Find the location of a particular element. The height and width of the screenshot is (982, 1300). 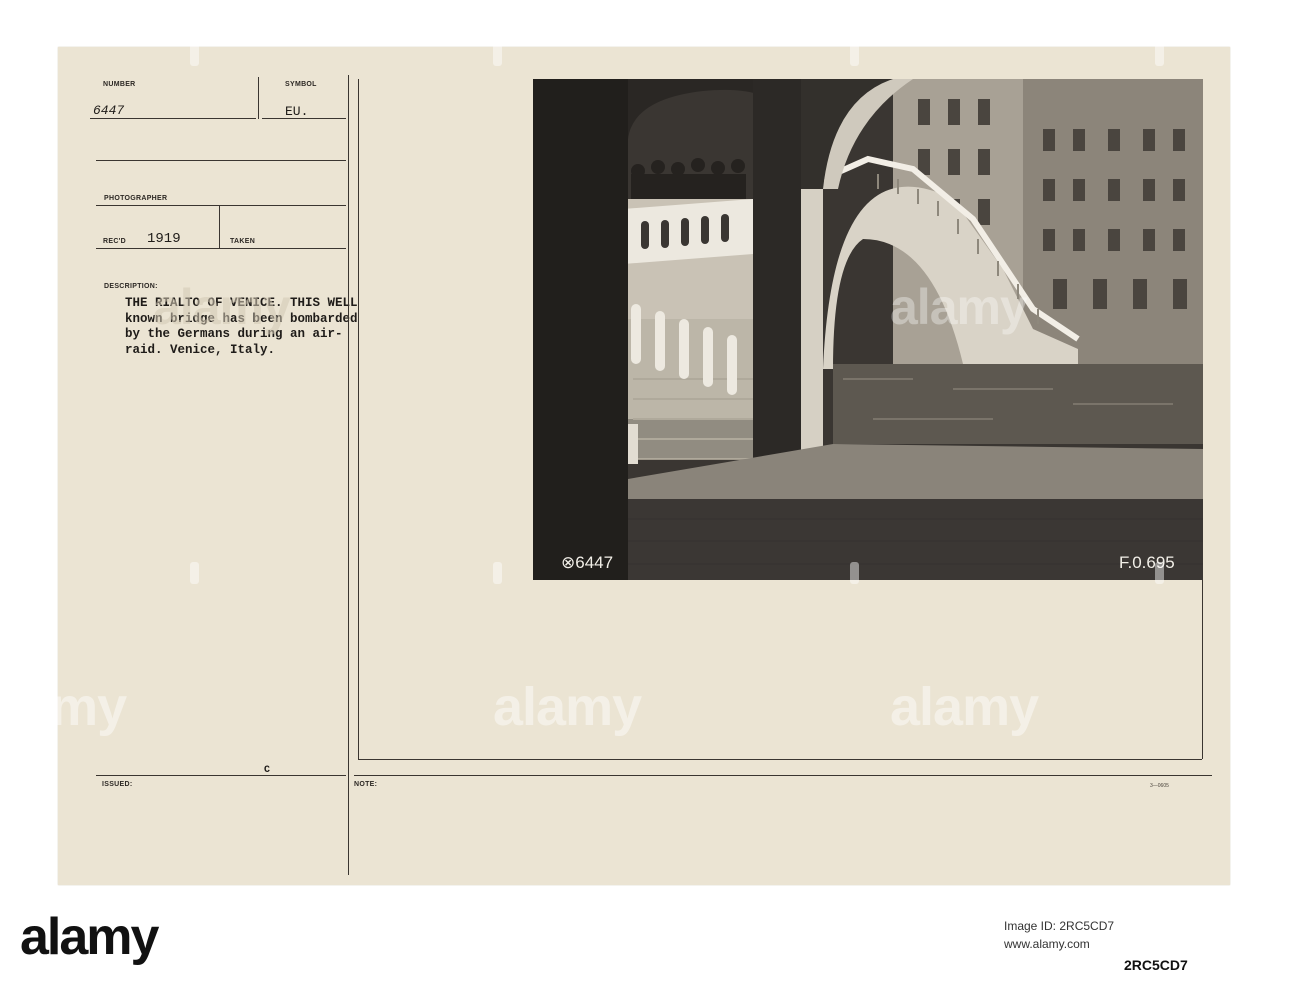

photo-frame-bottom is located at coordinates (780, 759).